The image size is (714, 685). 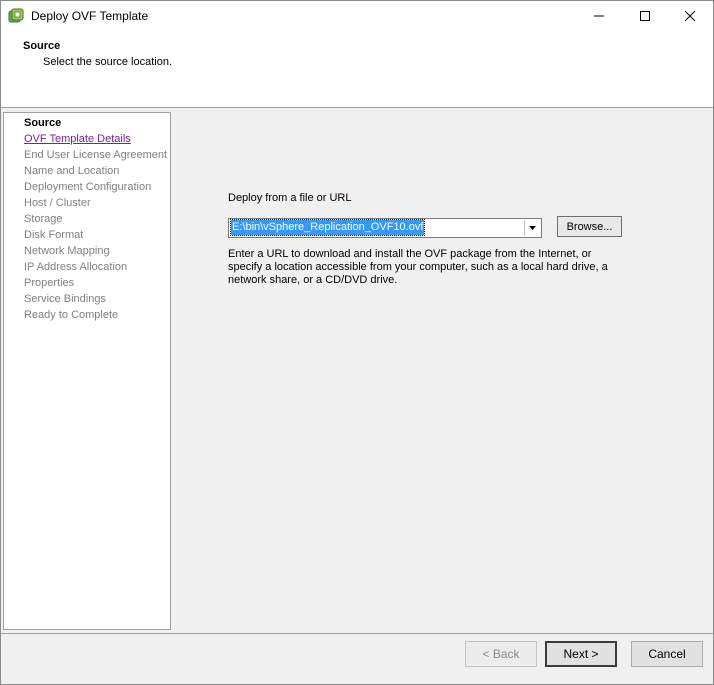 What do you see at coordinates (667, 654) in the screenshot?
I see `cancel-button: Cancel` at bounding box center [667, 654].